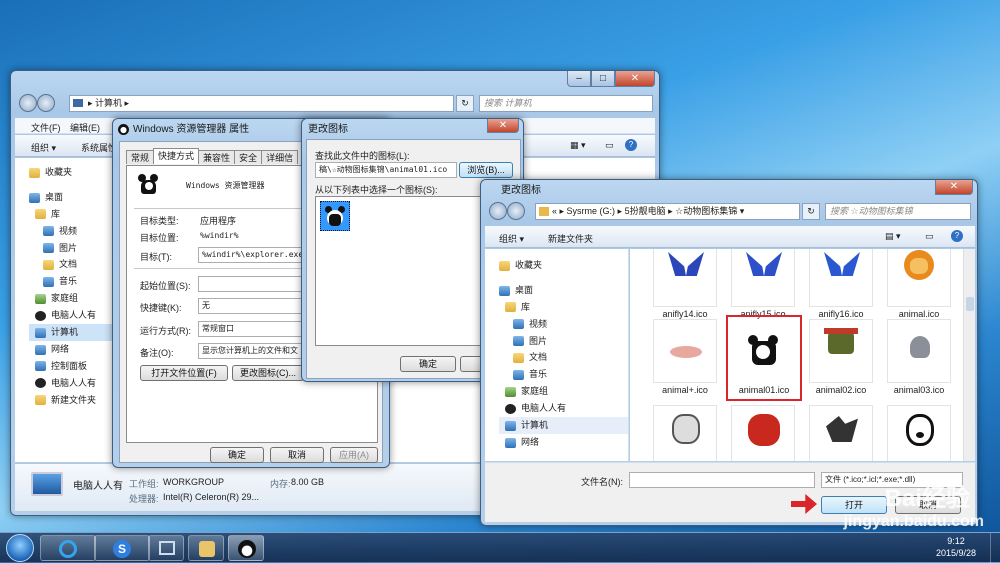  I want to click on picture-icon, so click(518, 341).